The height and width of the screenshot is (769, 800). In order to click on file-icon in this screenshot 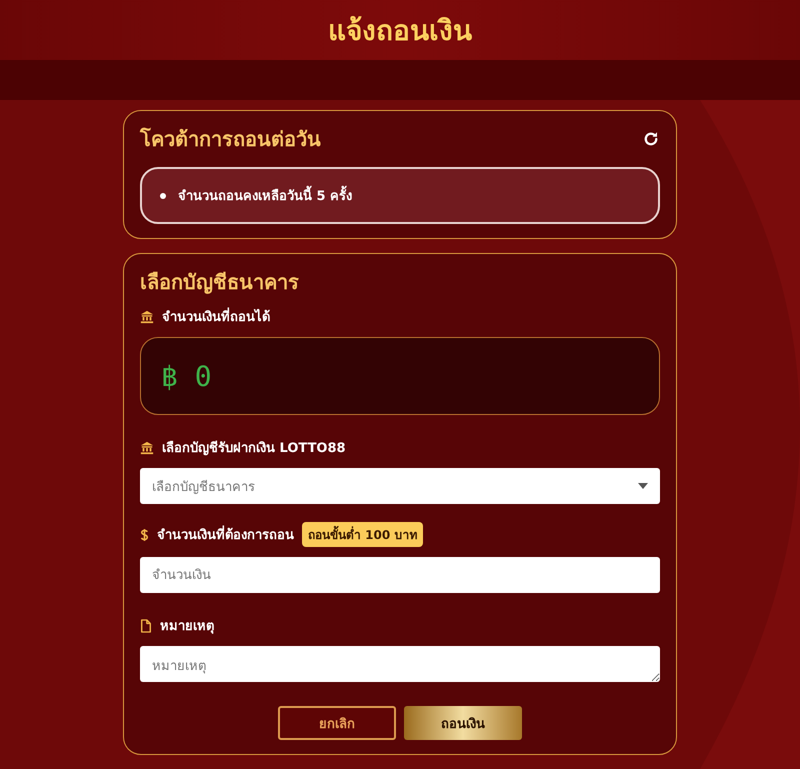, I will do `click(146, 625)`.